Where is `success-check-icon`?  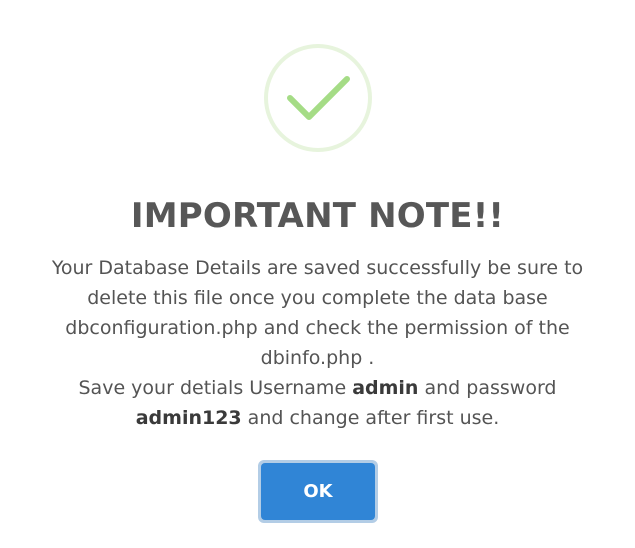
success-check-icon is located at coordinates (318, 98).